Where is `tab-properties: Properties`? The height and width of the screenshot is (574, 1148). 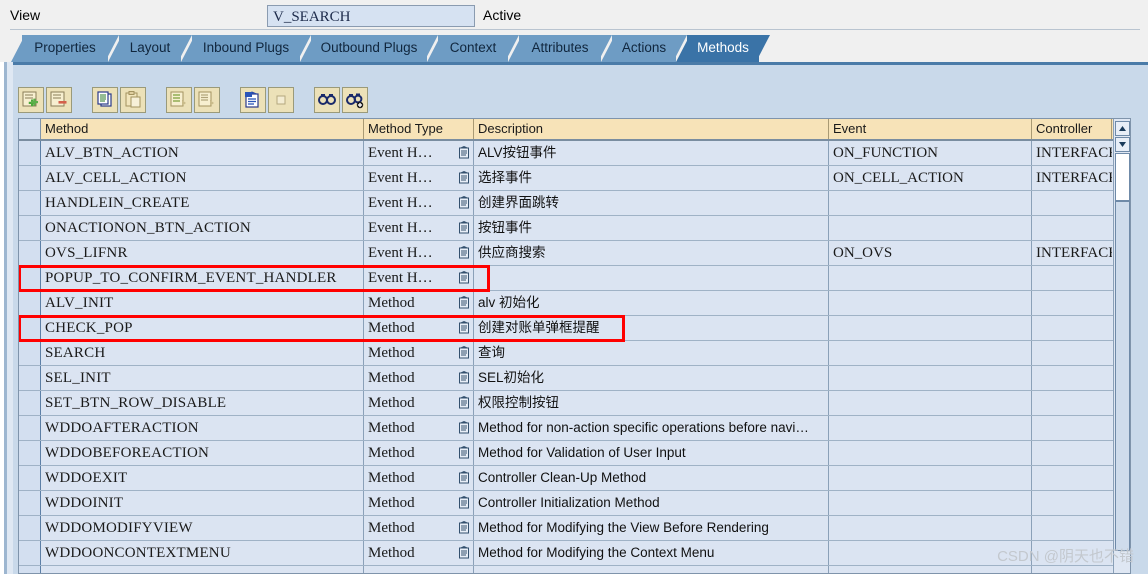 tab-properties: Properties is located at coordinates (65, 48).